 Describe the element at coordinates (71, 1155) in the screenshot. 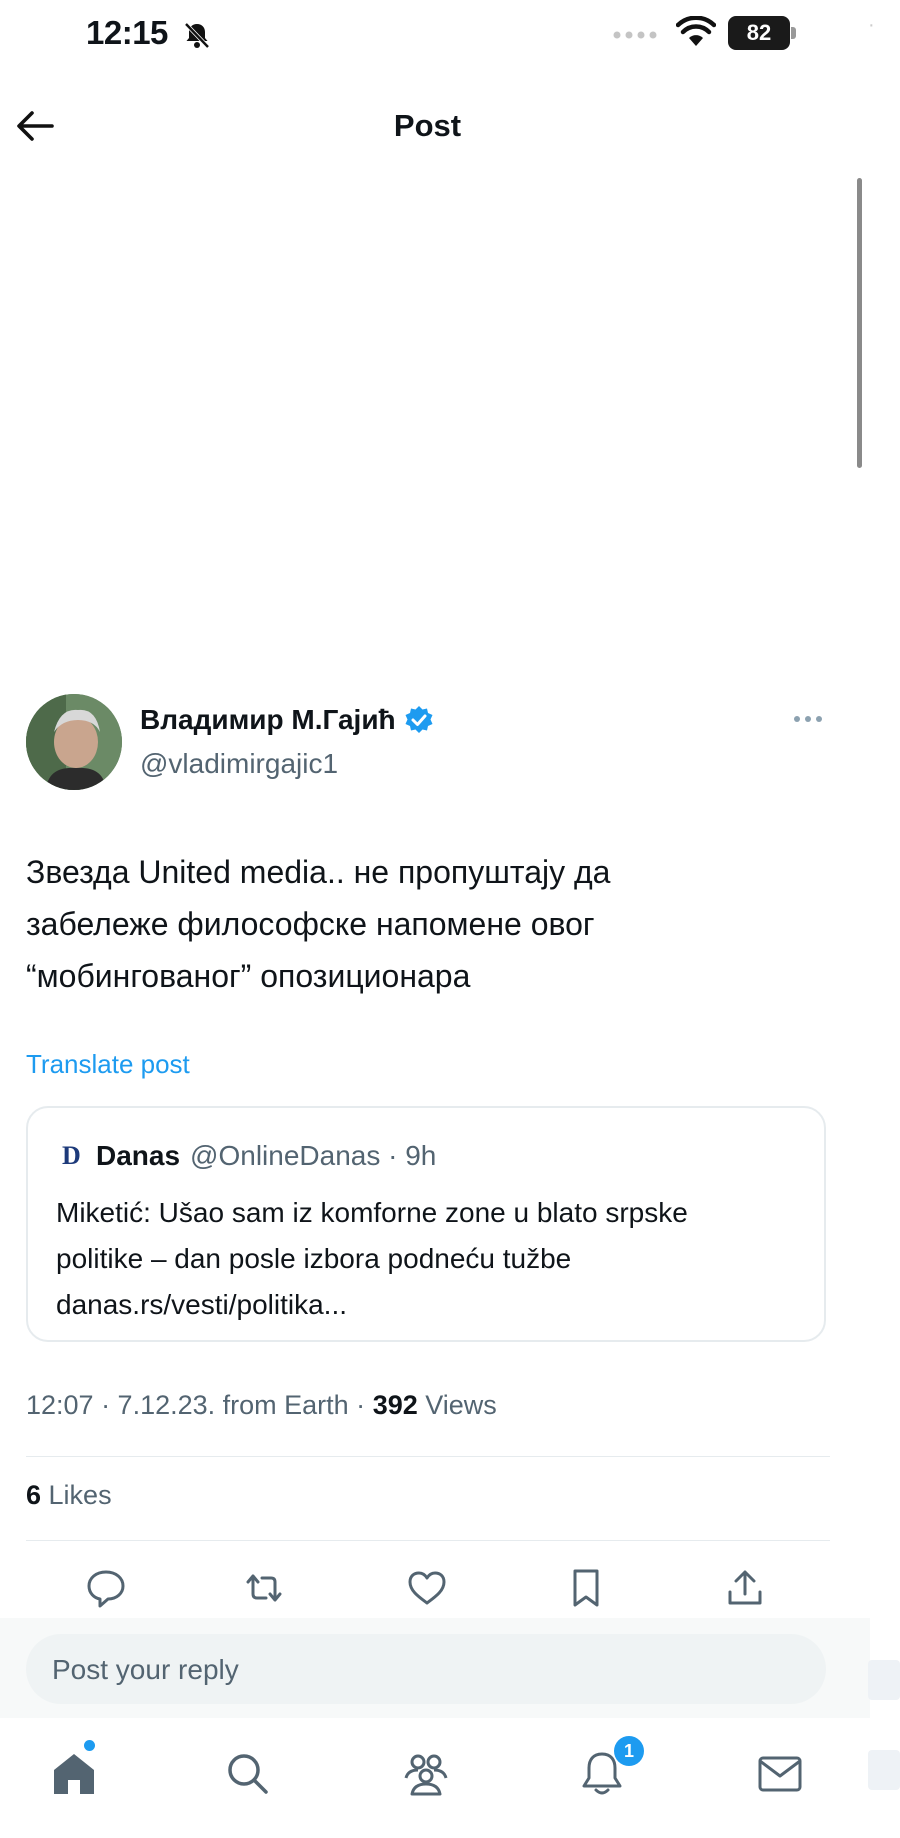

I see `danas-logo-icon: D` at that location.